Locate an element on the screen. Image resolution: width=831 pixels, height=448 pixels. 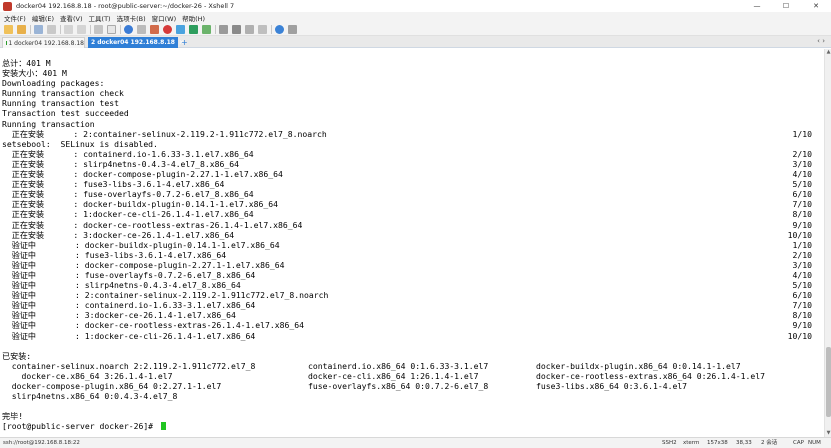
progress-counter: 1/10 is located at coordinates (802, 244).